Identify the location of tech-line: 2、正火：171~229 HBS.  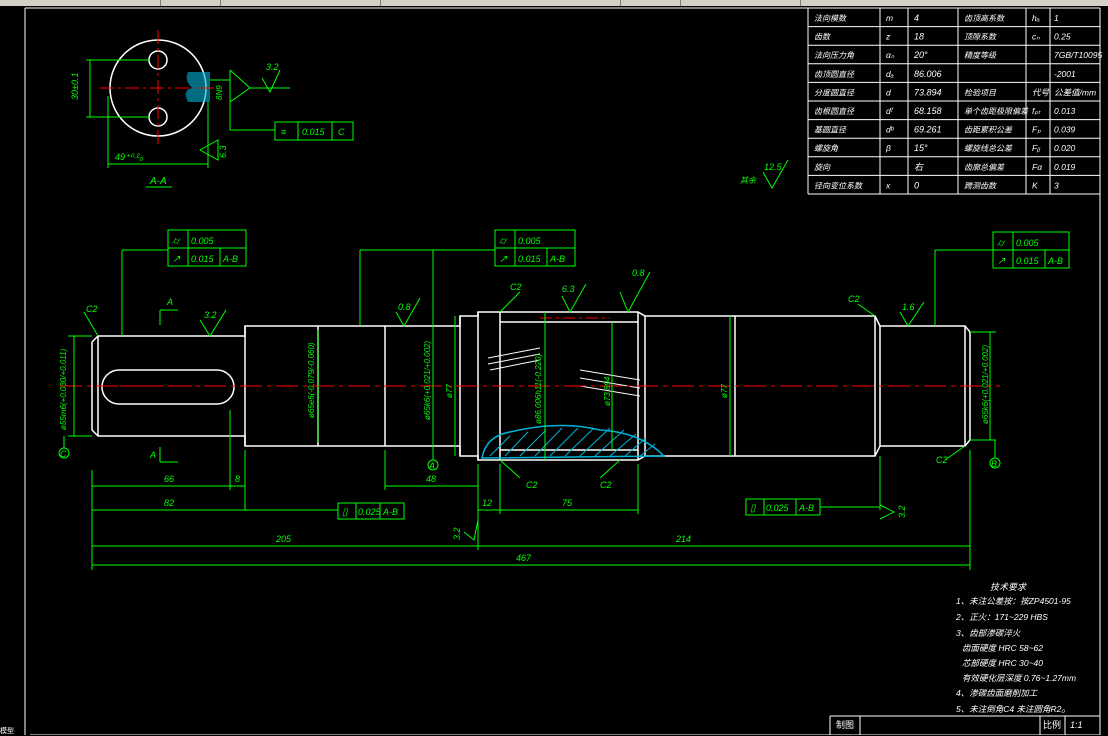
(1001, 617).